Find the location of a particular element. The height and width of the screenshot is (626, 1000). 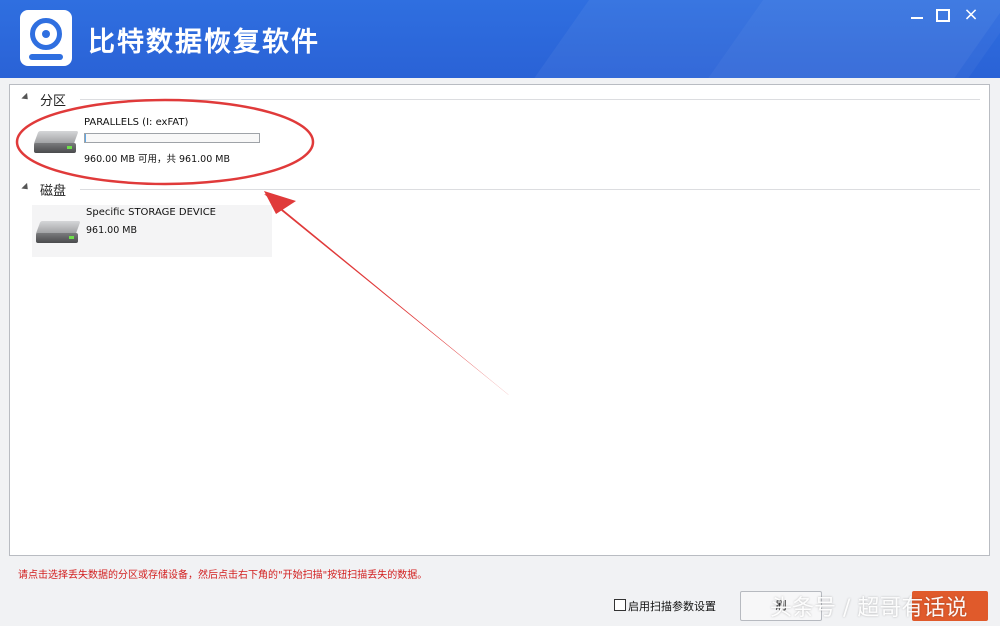

partition-name: PARALLELS (I: exFAT) is located at coordinates (136, 122).